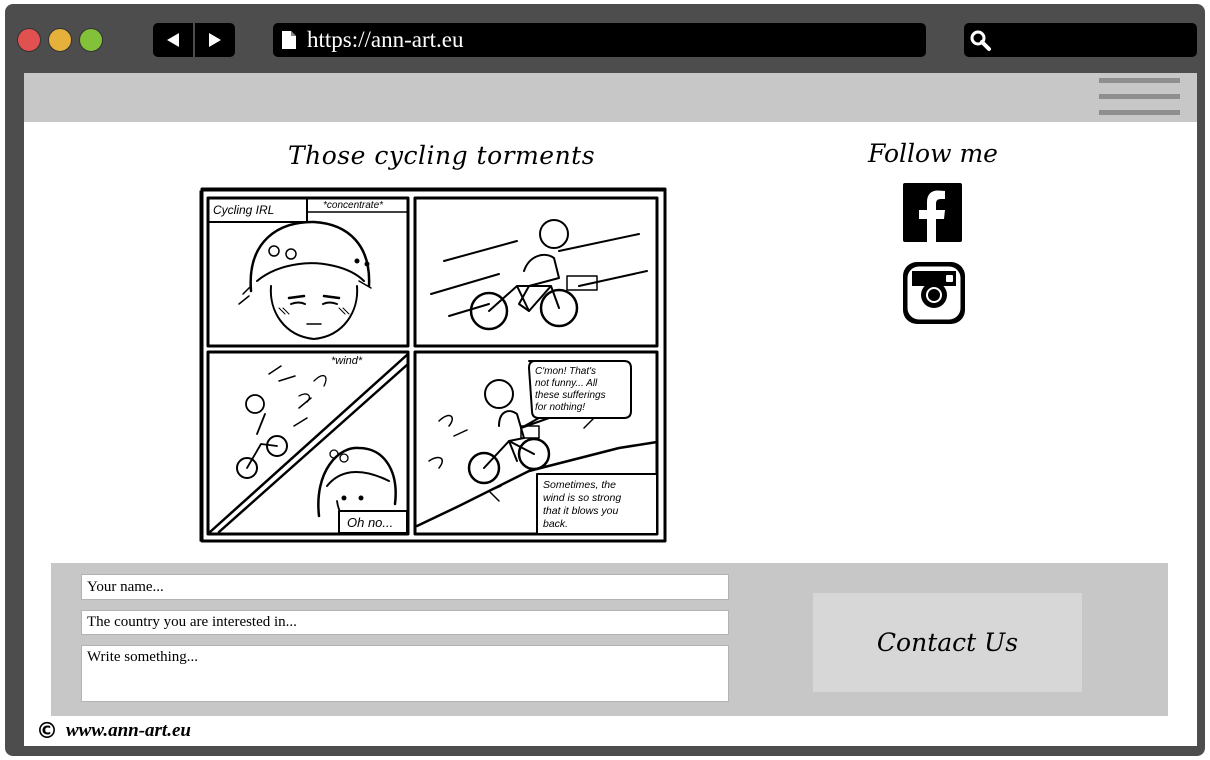  What do you see at coordinates (405, 673) in the screenshot?
I see `message-field` at bounding box center [405, 673].